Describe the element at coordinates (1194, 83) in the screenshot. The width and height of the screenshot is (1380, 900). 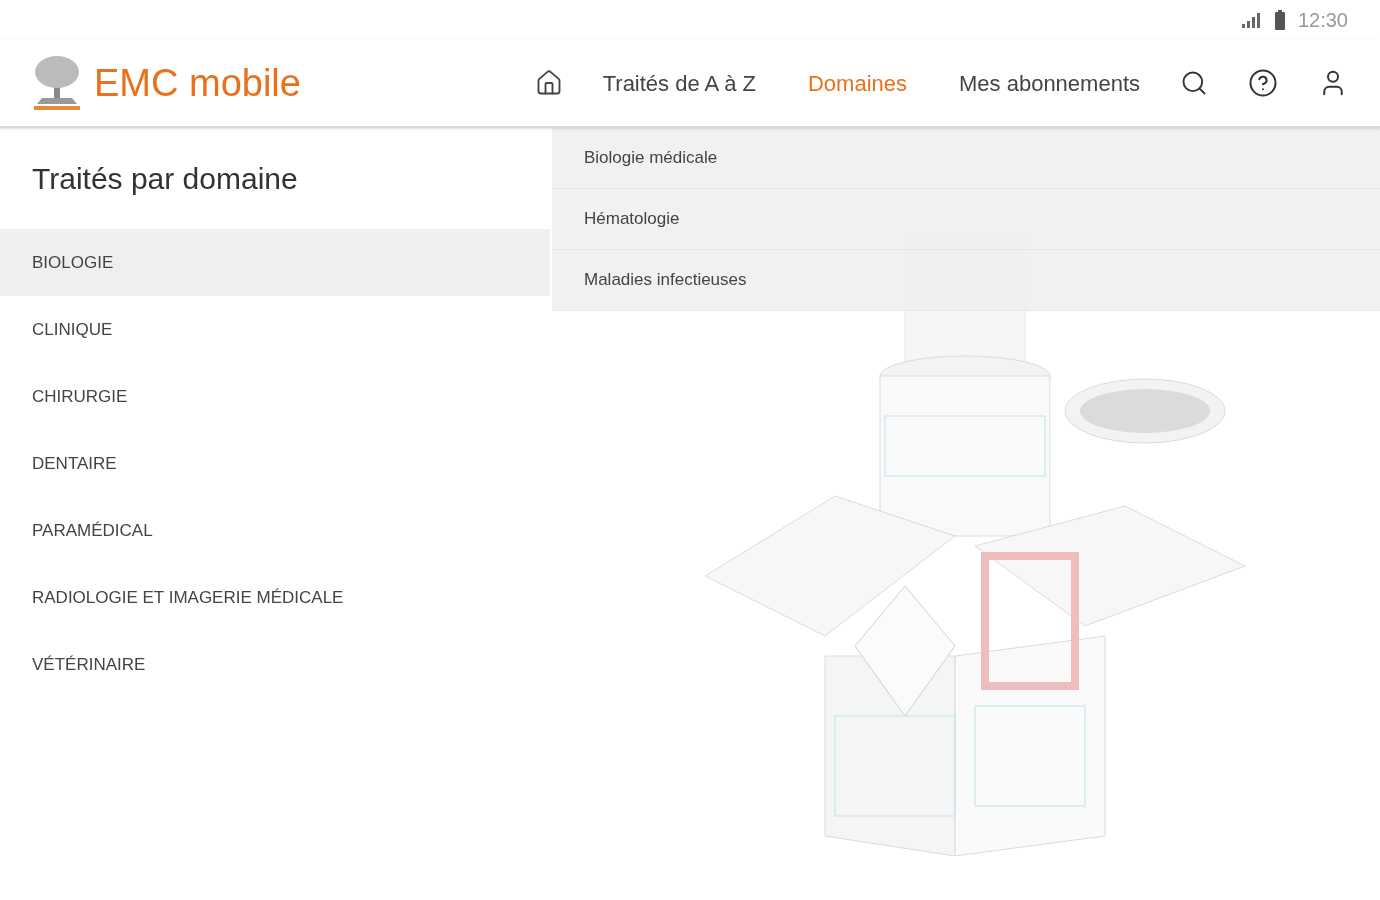
I see `search-icon` at that location.